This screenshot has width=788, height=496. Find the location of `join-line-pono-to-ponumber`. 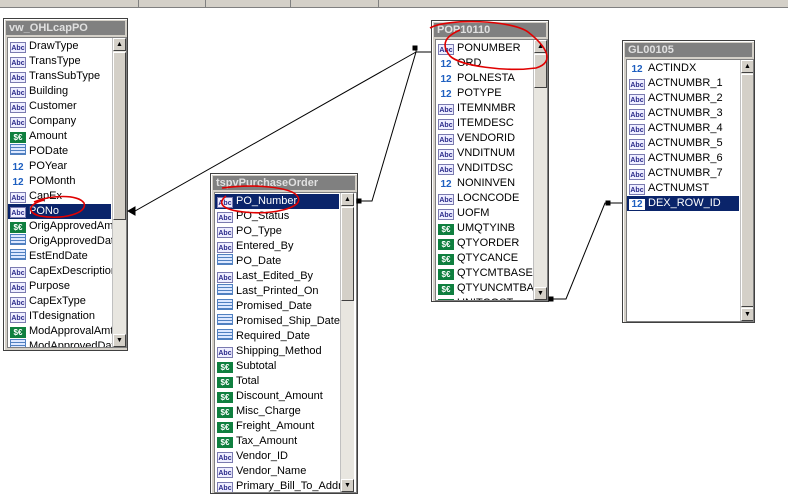

join-line-pono-to-ponumber is located at coordinates (272, 130).